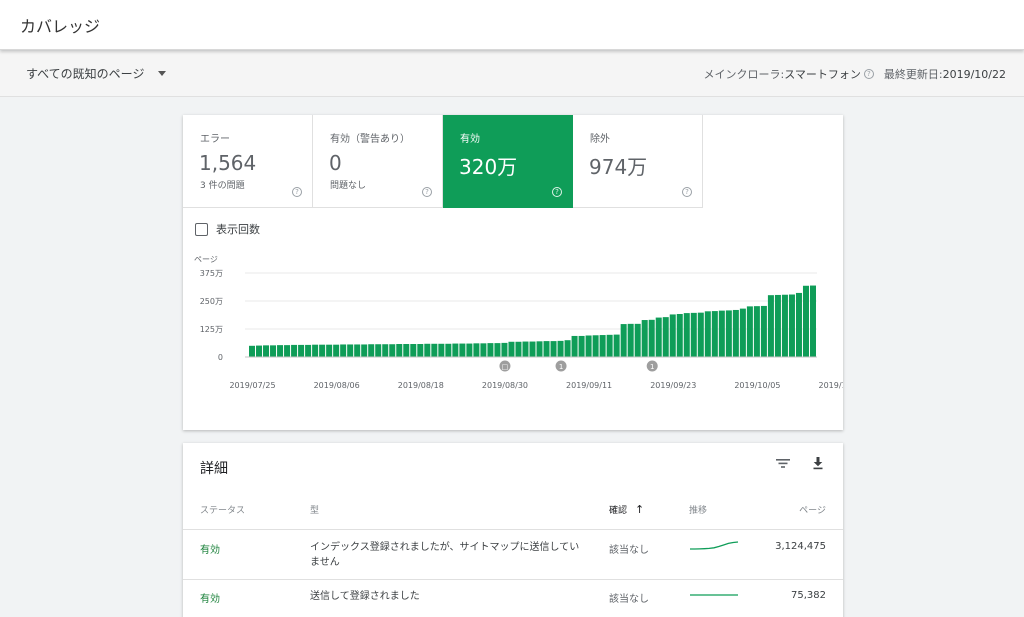 Image resolution: width=1024 pixels, height=617 pixels. I want to click on y-tick-label: 250万, so click(211, 301).